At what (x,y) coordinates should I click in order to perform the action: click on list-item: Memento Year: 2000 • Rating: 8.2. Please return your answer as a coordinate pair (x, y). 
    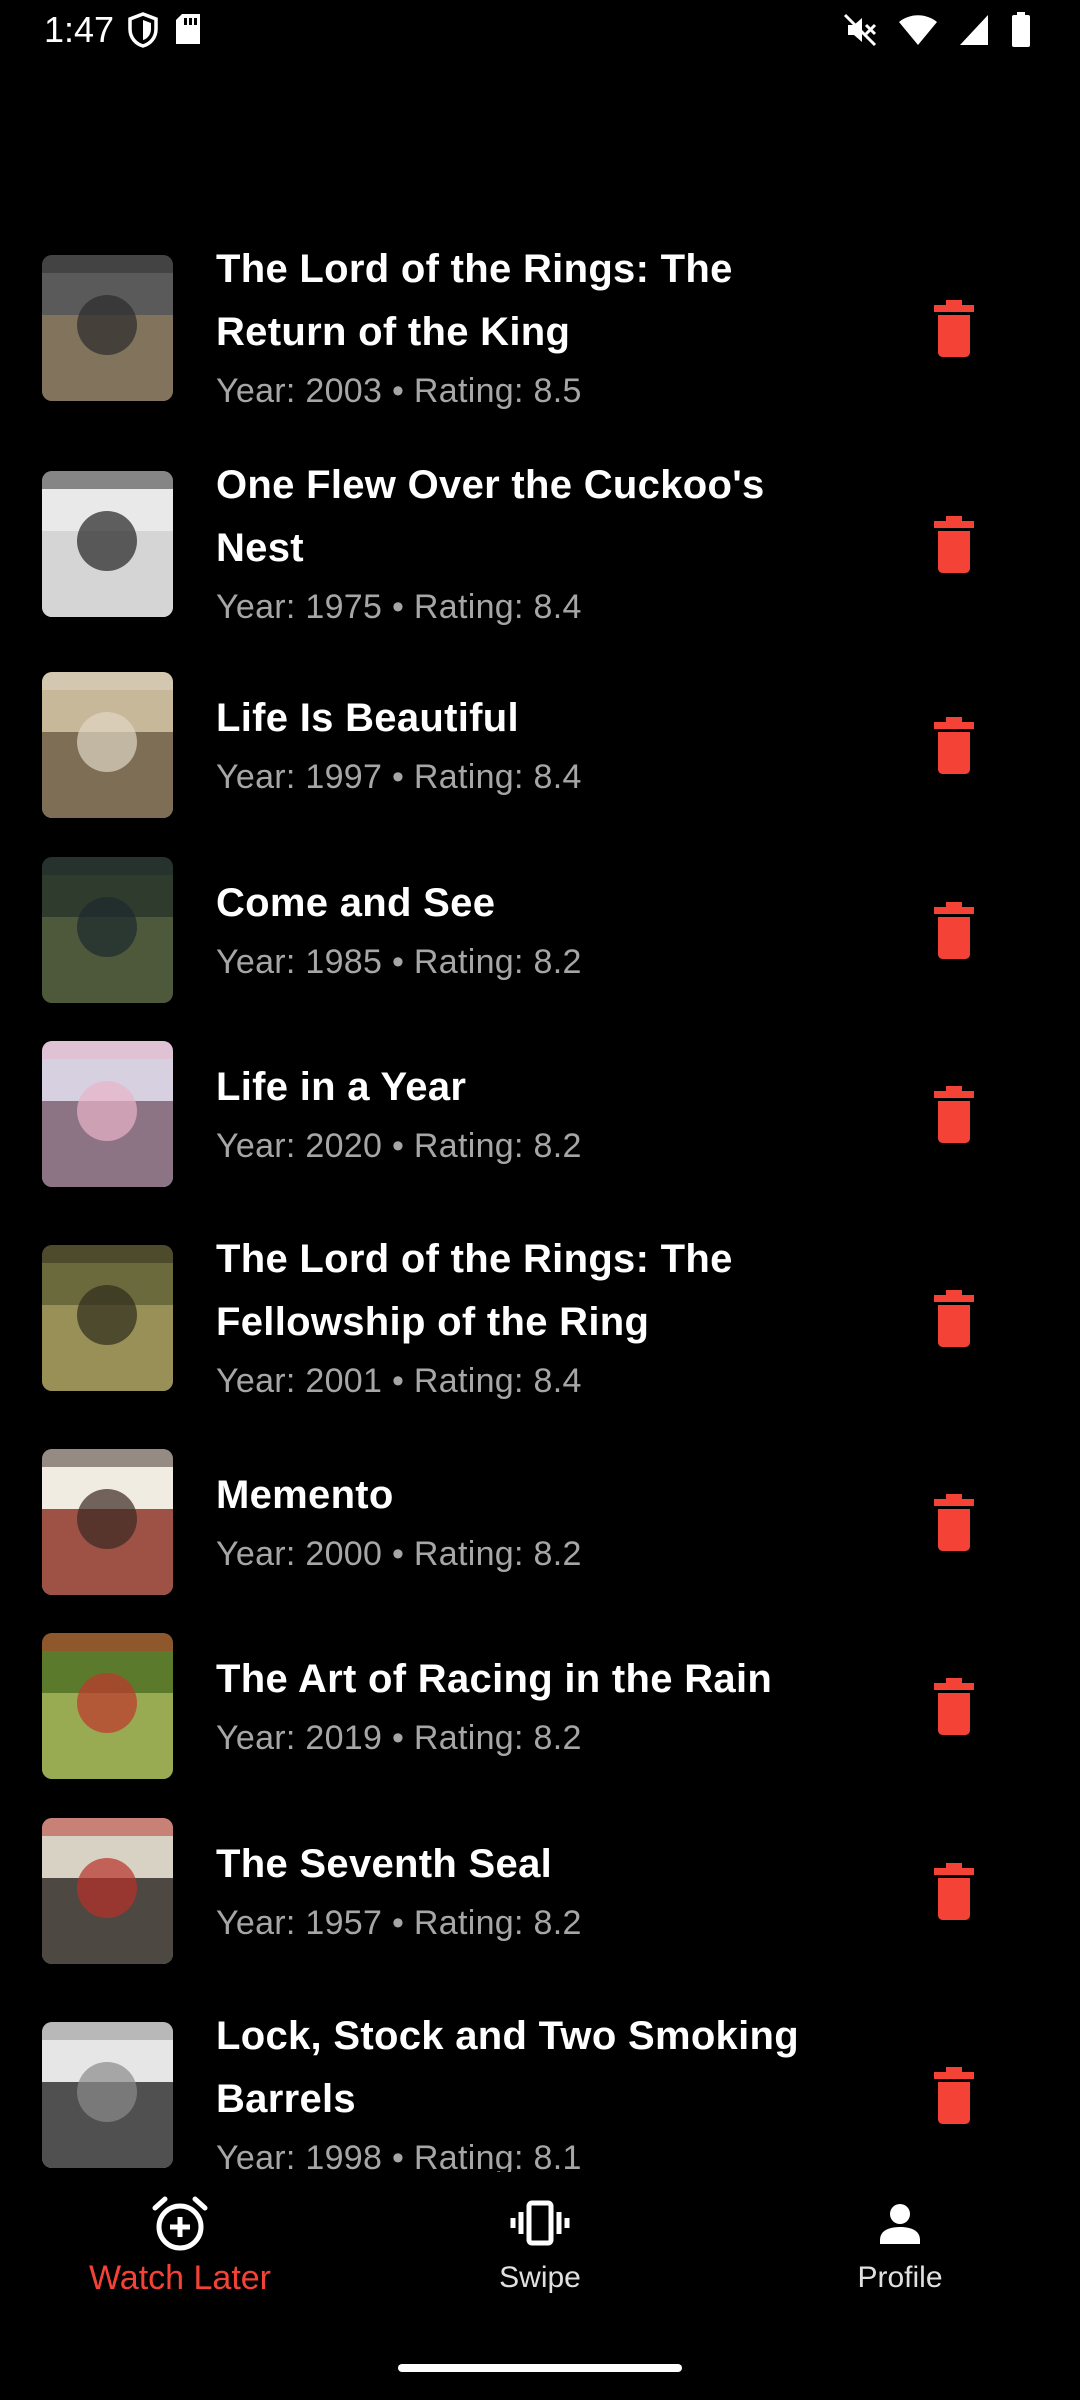
    Looking at the image, I should click on (540, 1522).